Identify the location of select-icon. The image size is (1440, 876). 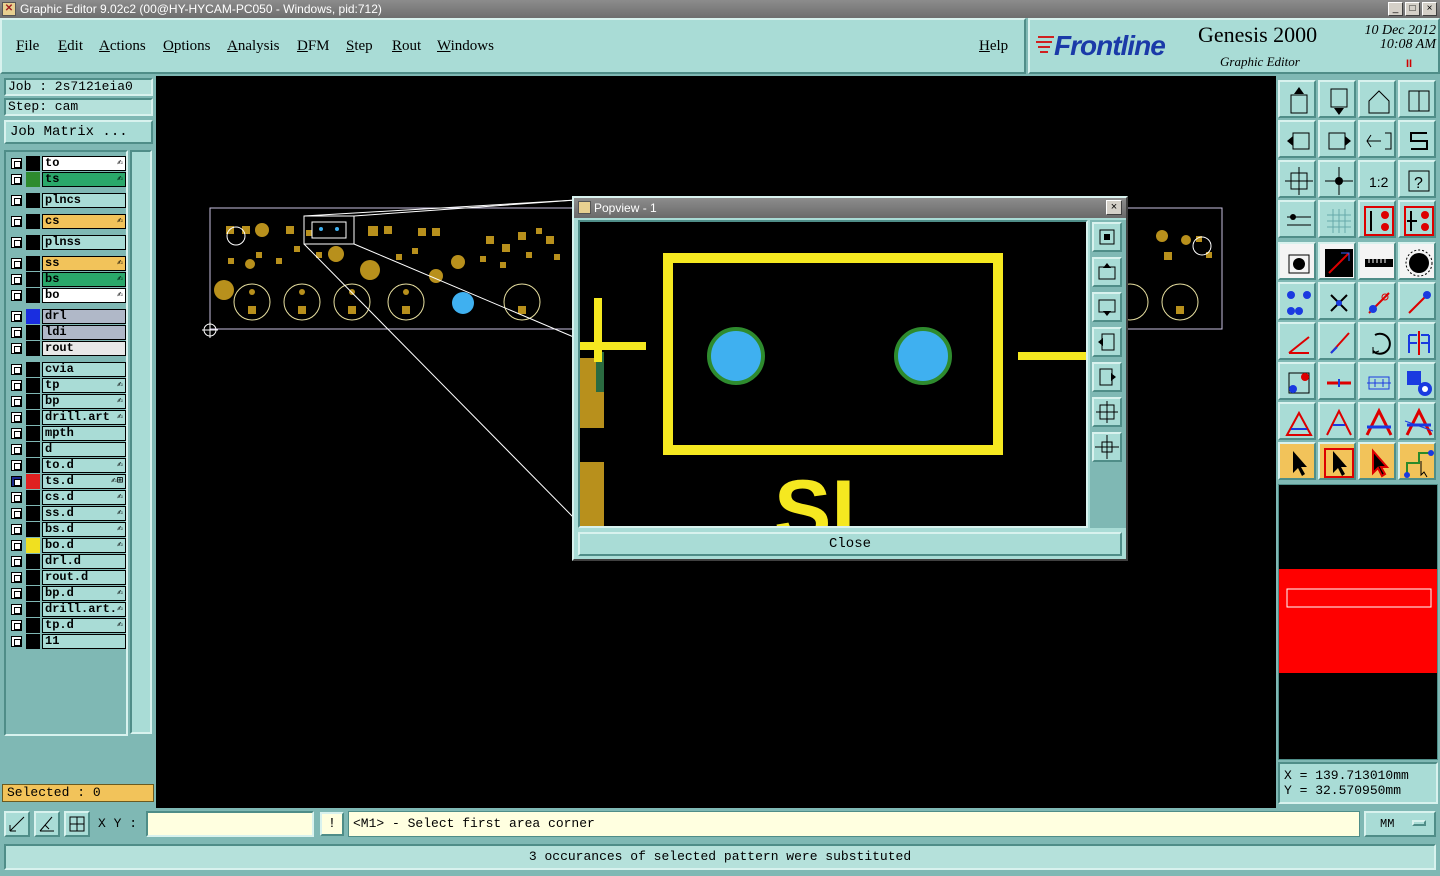
(1297, 261).